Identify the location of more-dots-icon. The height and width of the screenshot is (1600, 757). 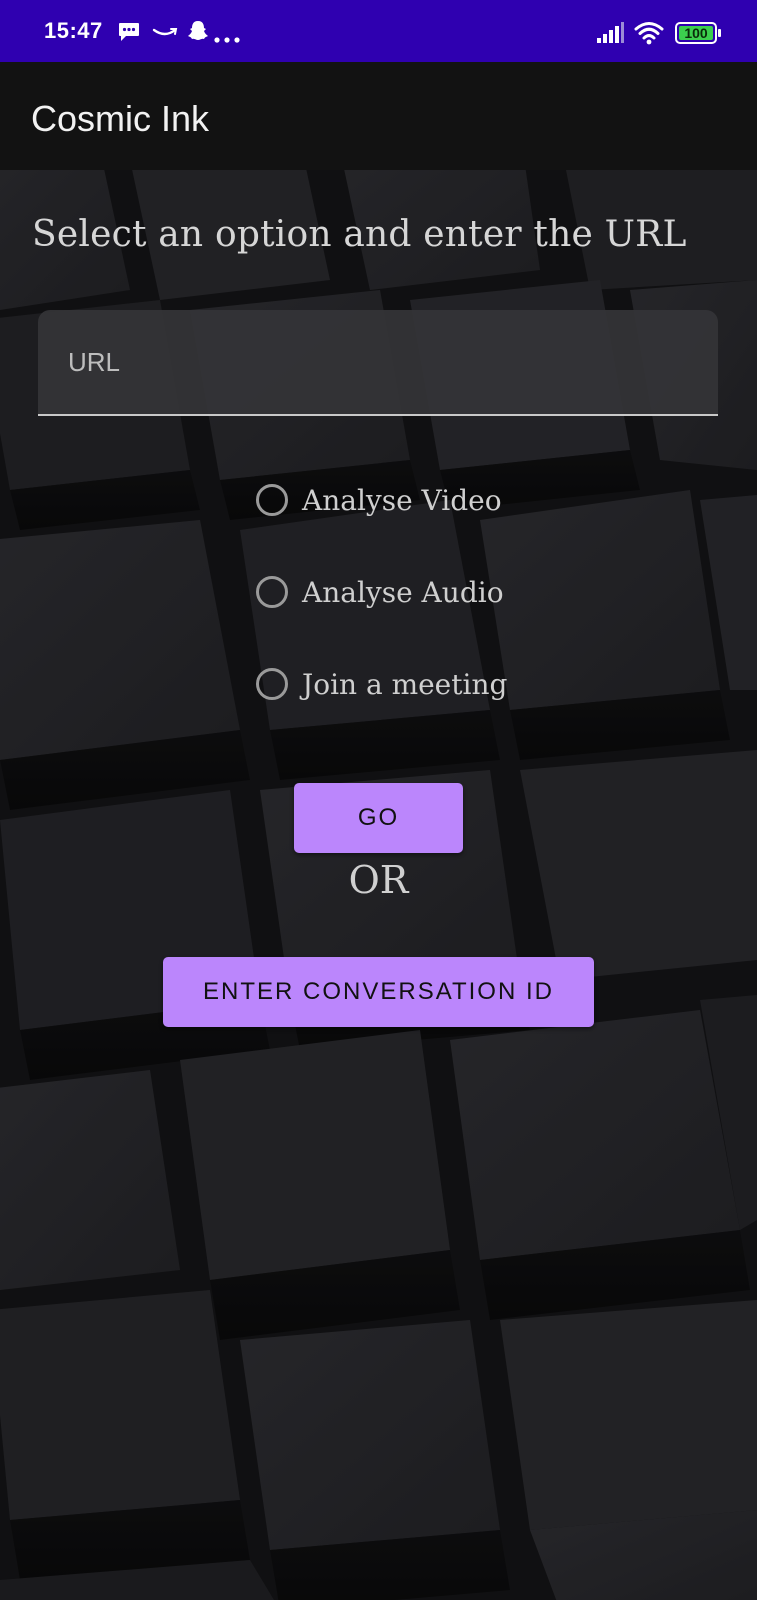
(227, 39).